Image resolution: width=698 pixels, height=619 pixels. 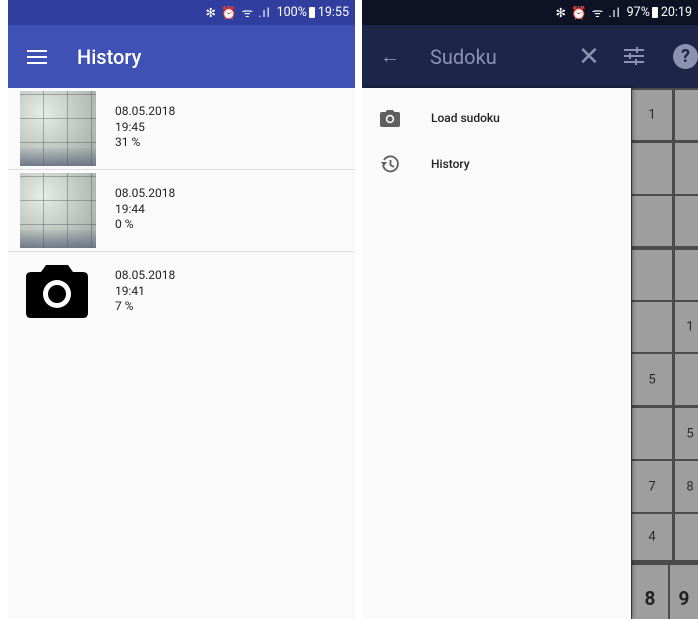 I want to click on history-item: 08.05.2018 19:44 0 %, so click(x=181, y=211).